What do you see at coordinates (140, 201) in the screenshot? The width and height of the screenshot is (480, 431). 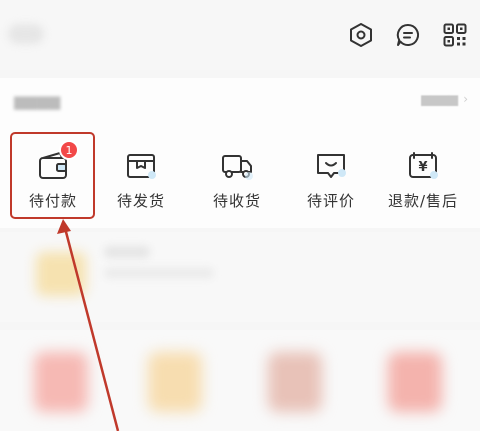 I see `order-item-label: 待发货` at bounding box center [140, 201].